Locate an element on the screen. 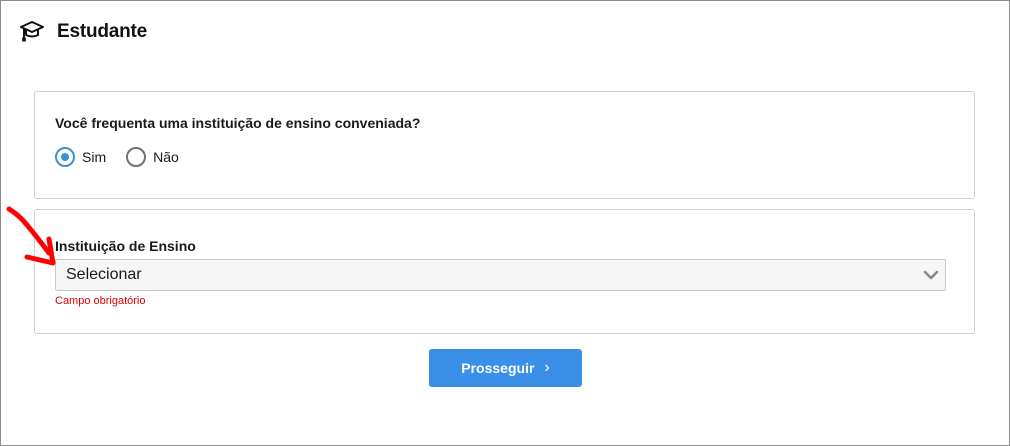  radio-unchecked-icon is located at coordinates (136, 157).